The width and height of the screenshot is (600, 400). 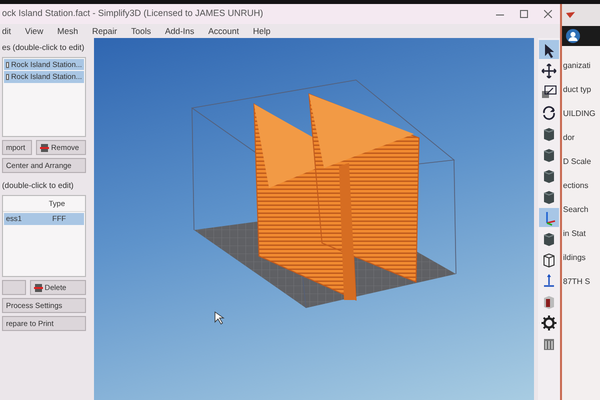 What do you see at coordinates (573, 36) in the screenshot?
I see `user-avatar-icon` at bounding box center [573, 36].